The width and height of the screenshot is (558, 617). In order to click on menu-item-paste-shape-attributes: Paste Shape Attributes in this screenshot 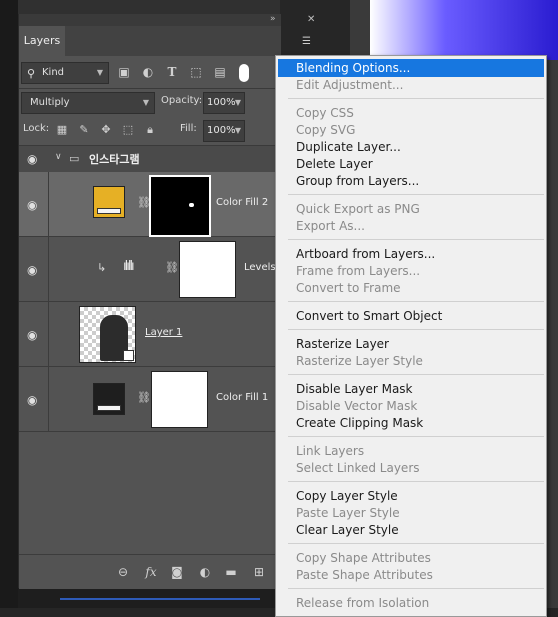, I will do `click(364, 575)`.